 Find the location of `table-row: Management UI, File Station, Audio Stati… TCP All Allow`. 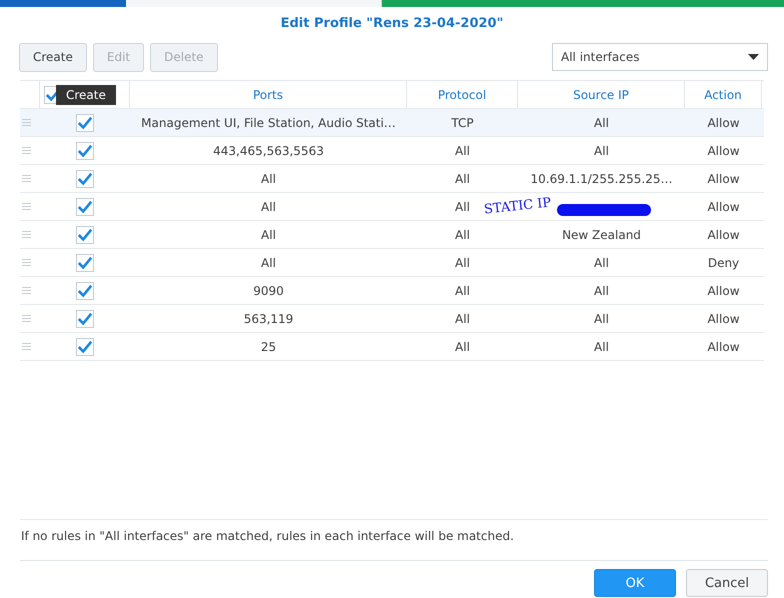

table-row: Management UI, File Station, Audio Stati… TCP All Allow is located at coordinates (392, 123).